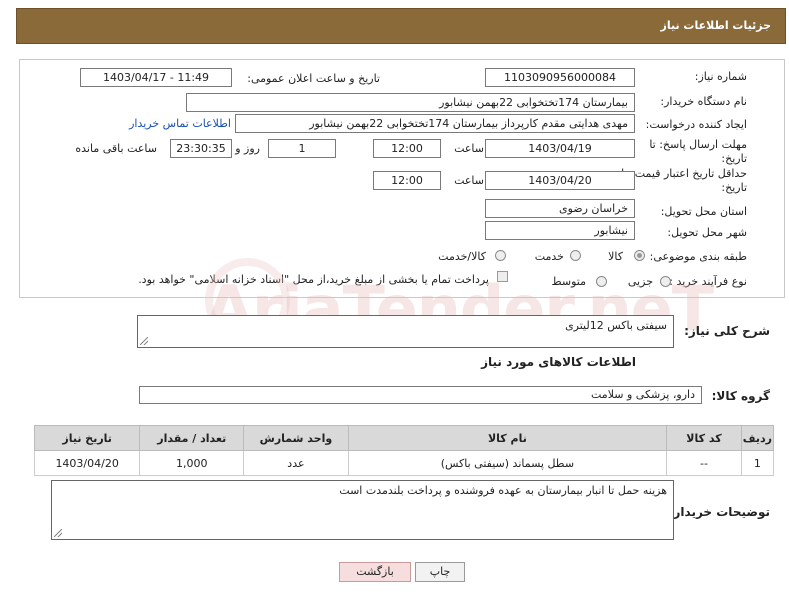  Describe the element at coordinates (469, 148) in the screenshot. I see `deadline-time-label: ساعت` at that location.